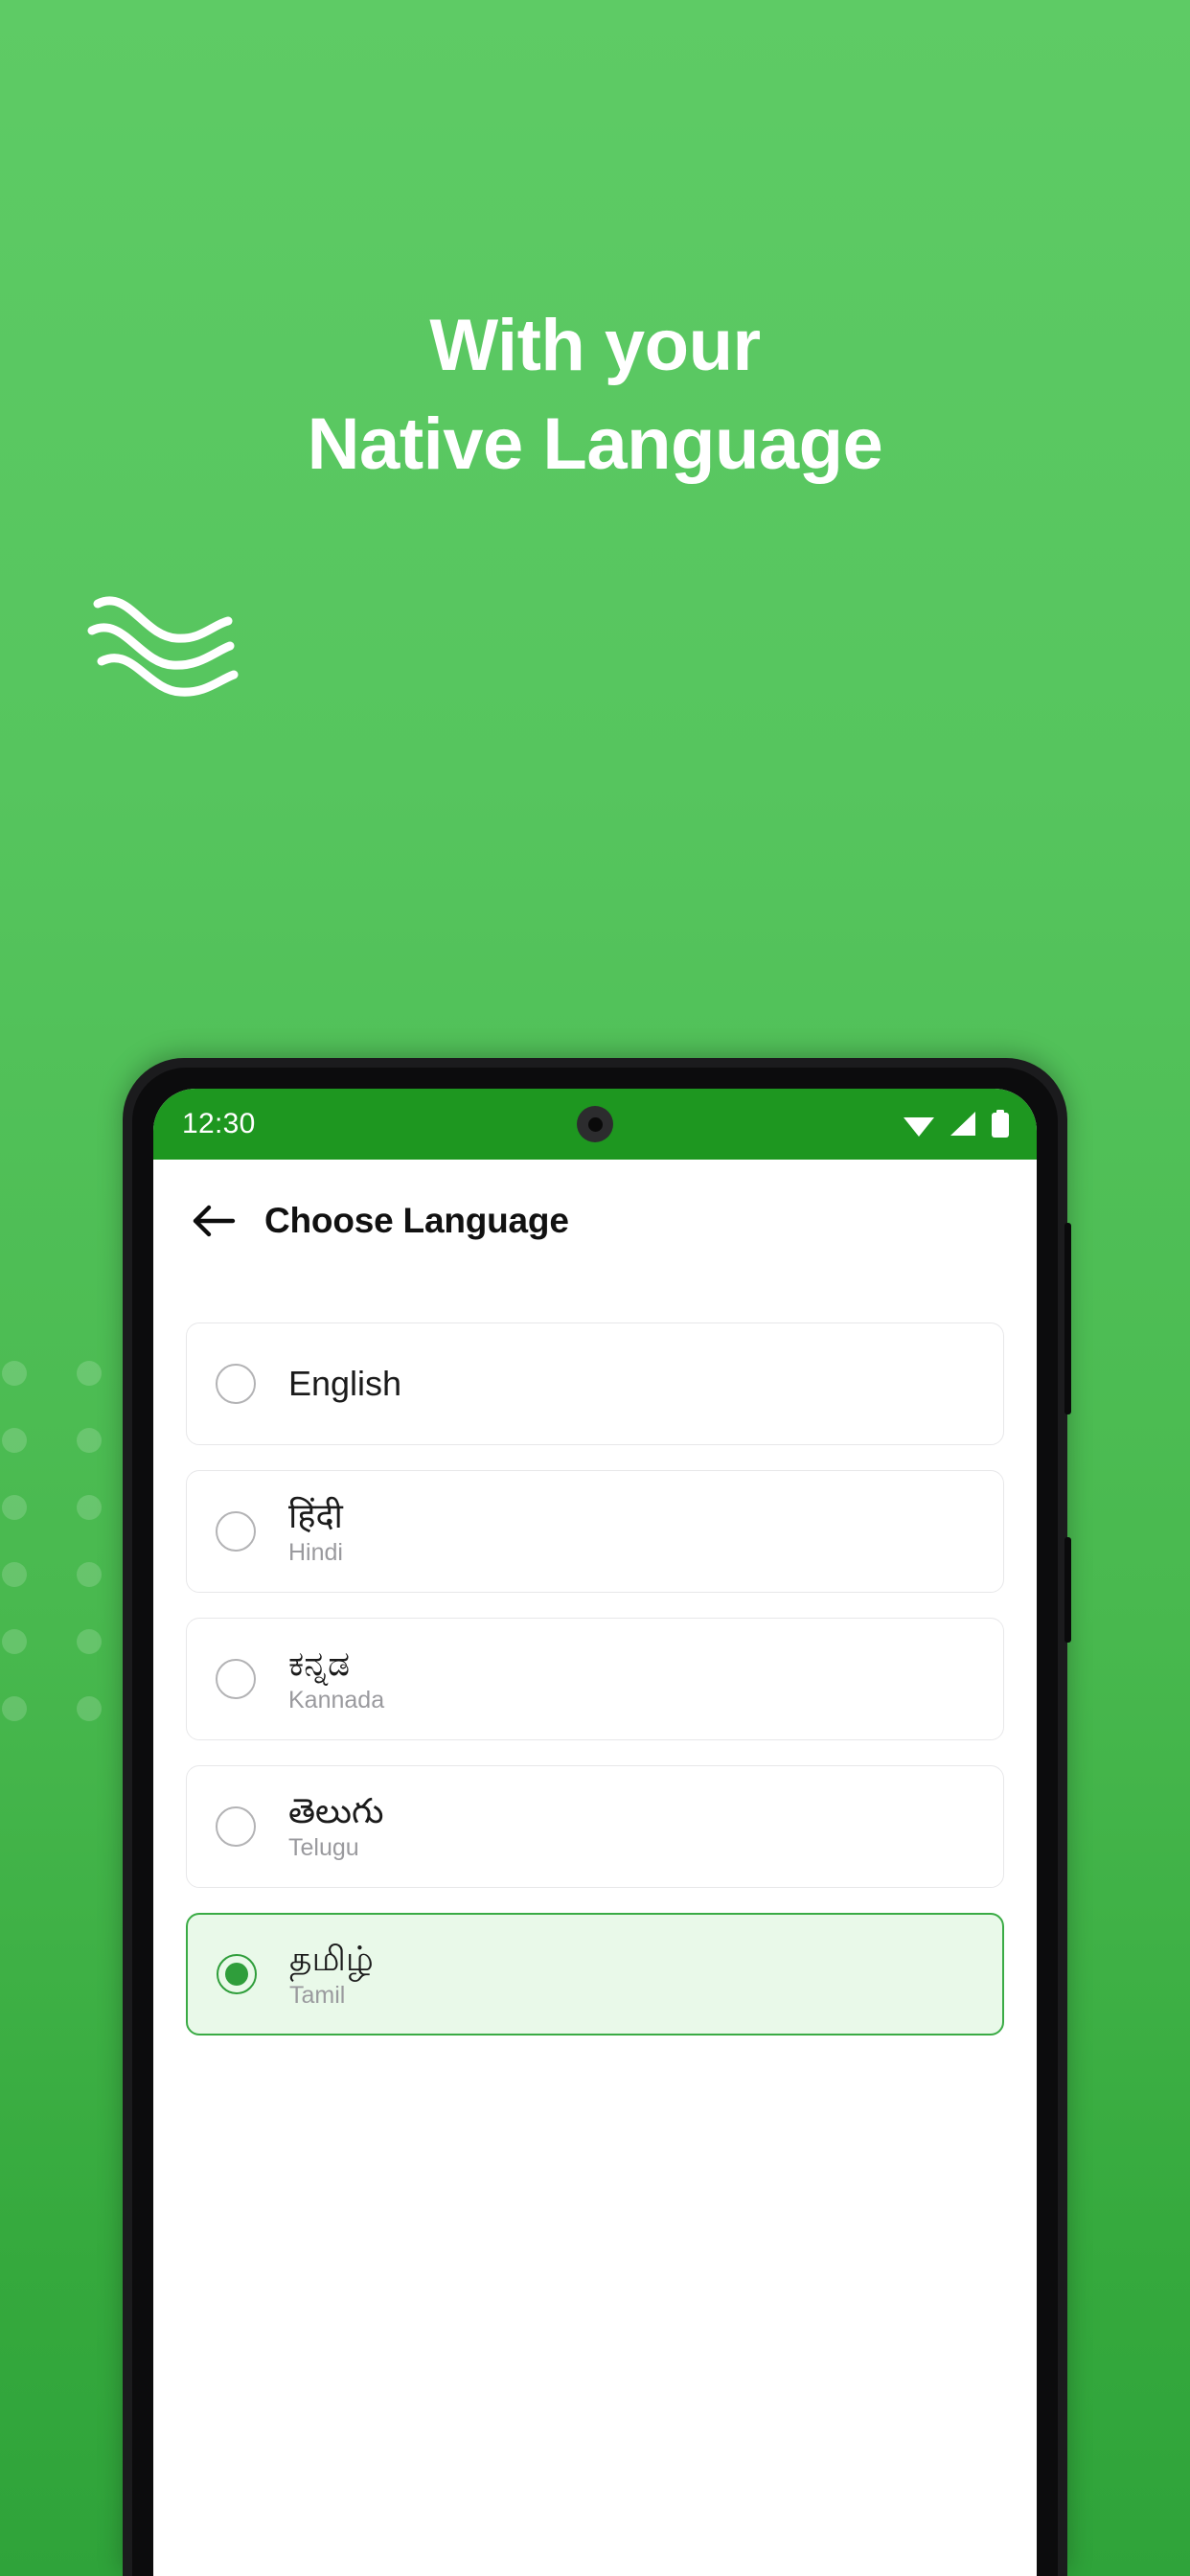 This screenshot has width=1190, height=2576. What do you see at coordinates (336, 1810) in the screenshot?
I see `language-native-name: తెలుగు` at bounding box center [336, 1810].